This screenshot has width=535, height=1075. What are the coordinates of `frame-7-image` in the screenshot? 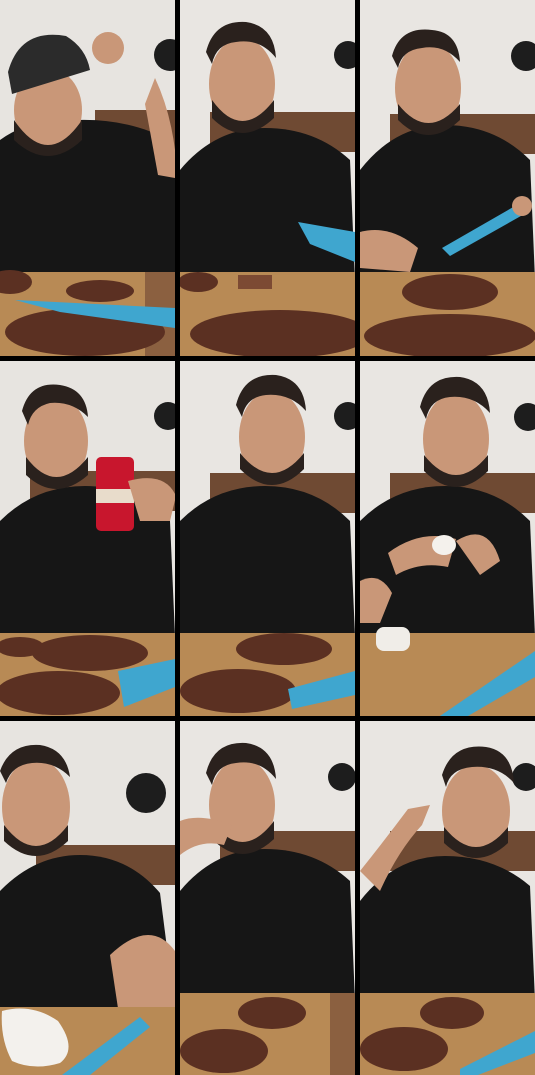 It's located at (87, 898).